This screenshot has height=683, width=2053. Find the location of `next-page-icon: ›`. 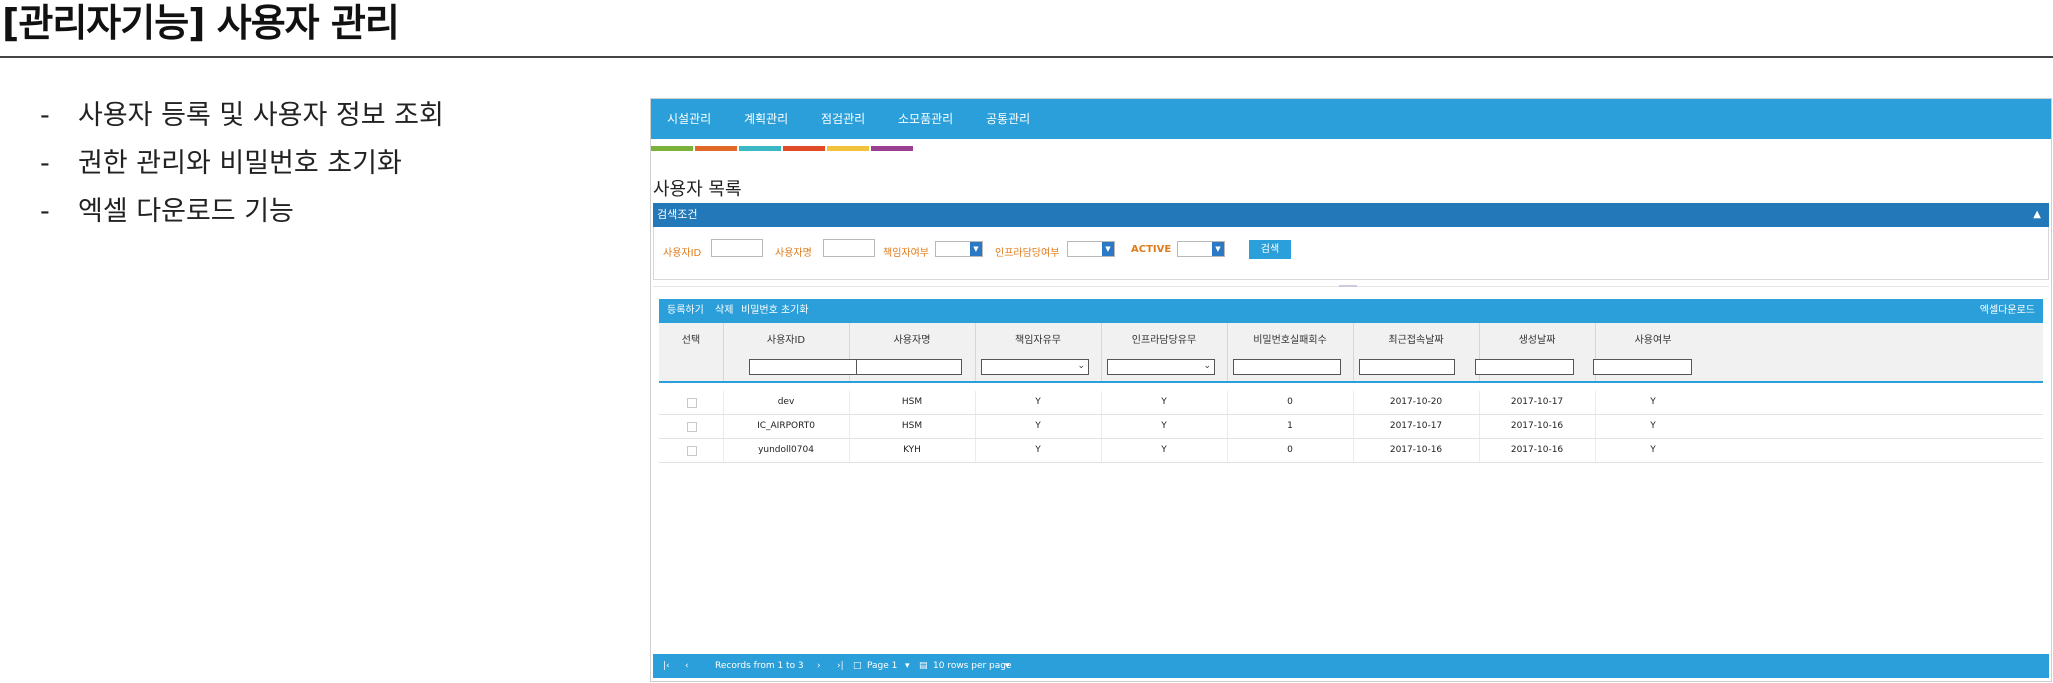

next-page-icon: › is located at coordinates (819, 666).